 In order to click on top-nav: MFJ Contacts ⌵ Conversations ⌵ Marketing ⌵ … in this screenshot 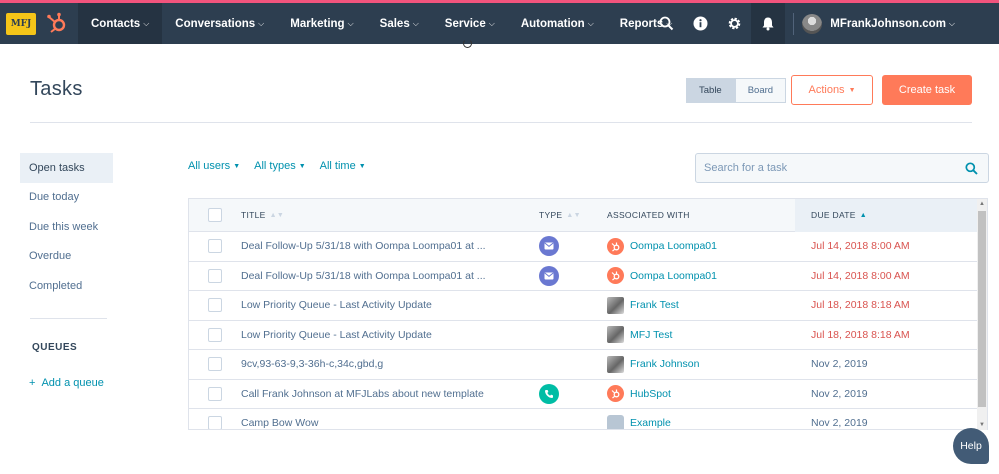, I will do `click(499, 22)`.